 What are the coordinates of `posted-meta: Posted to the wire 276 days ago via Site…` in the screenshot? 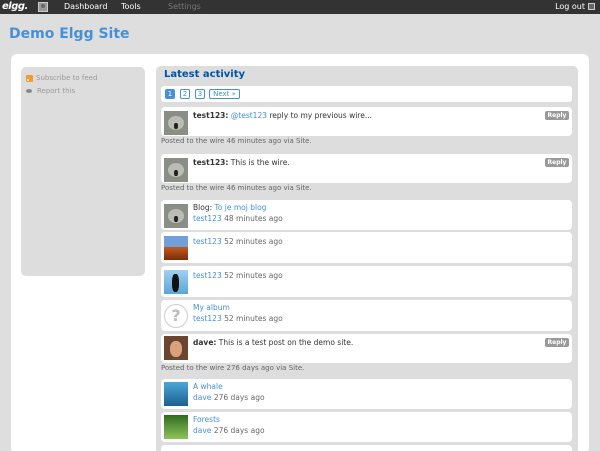 It's located at (233, 368).